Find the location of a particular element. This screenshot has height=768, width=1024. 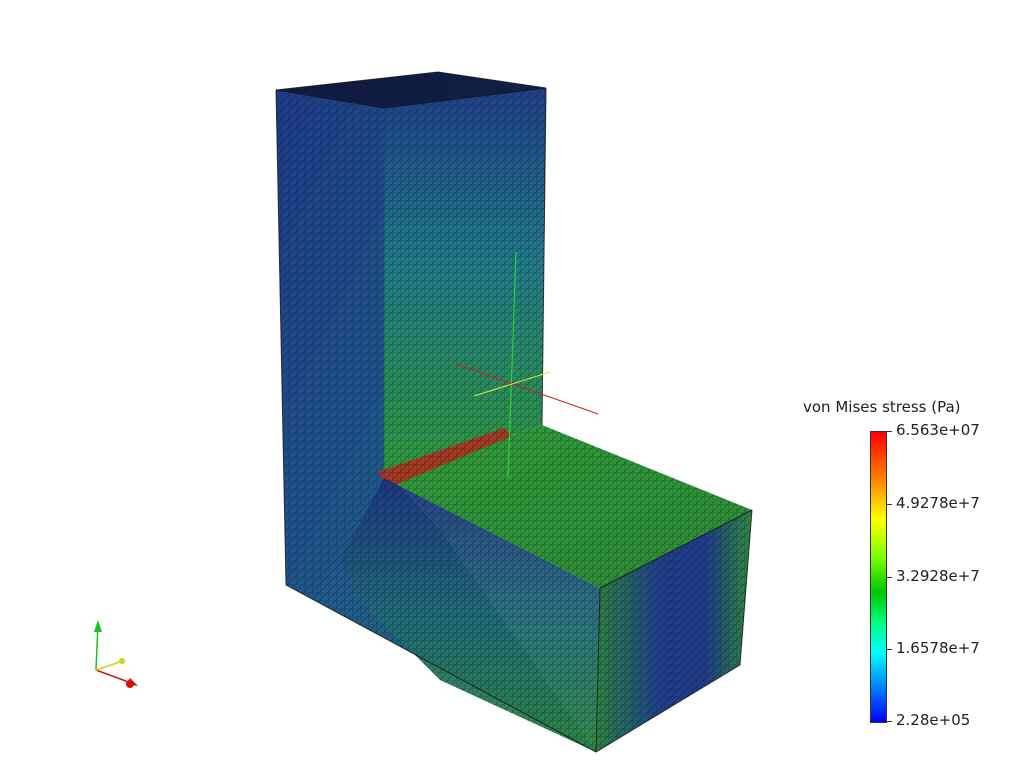

colorbar-label-3: 3.2928e+7 is located at coordinates (938, 576).